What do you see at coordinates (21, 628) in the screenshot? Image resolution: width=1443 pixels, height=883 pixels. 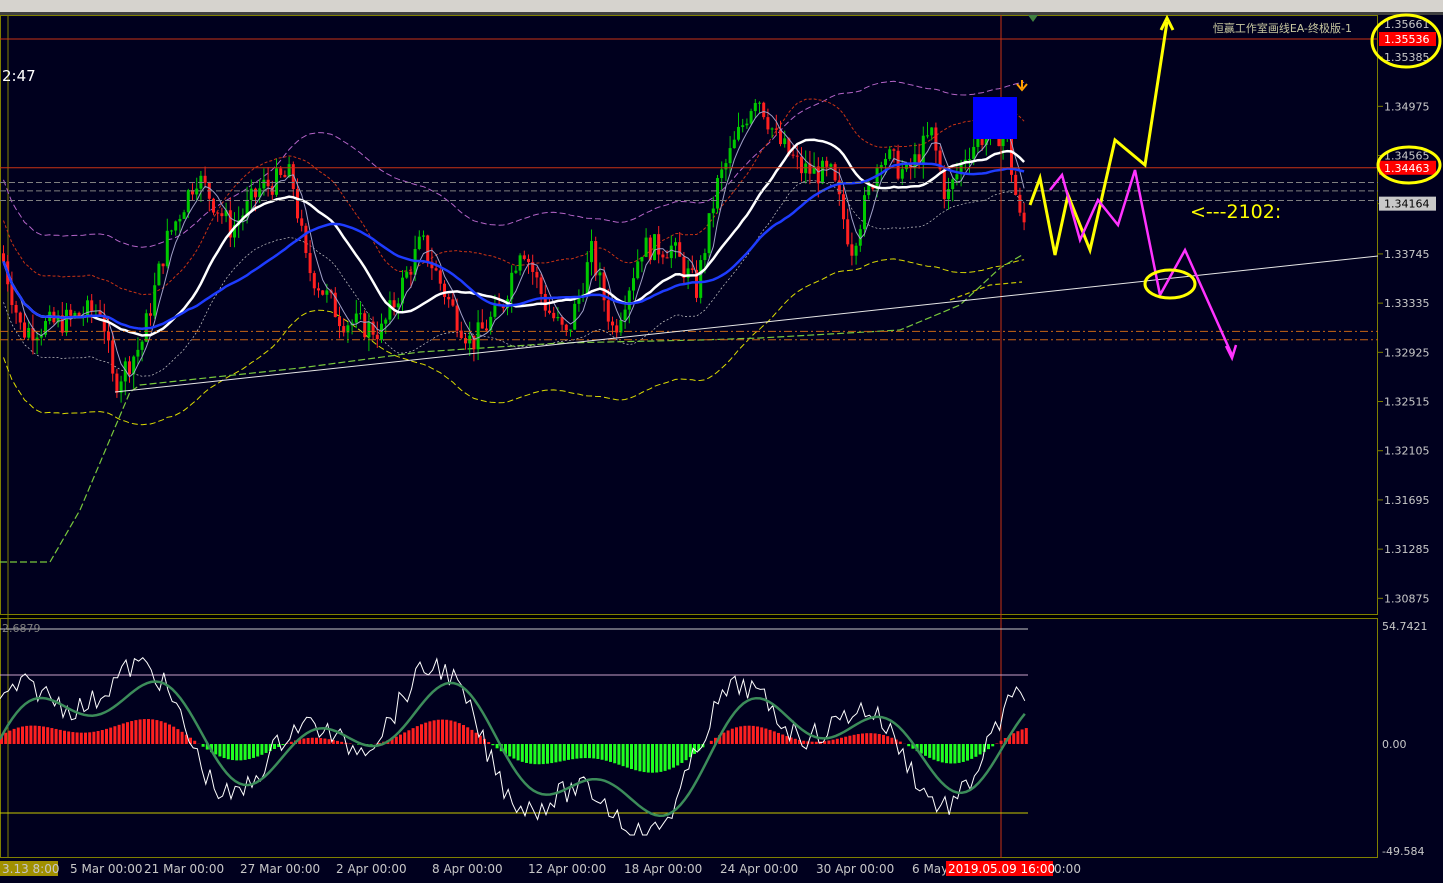 I see `osc-left-value: 2.6879` at bounding box center [21, 628].